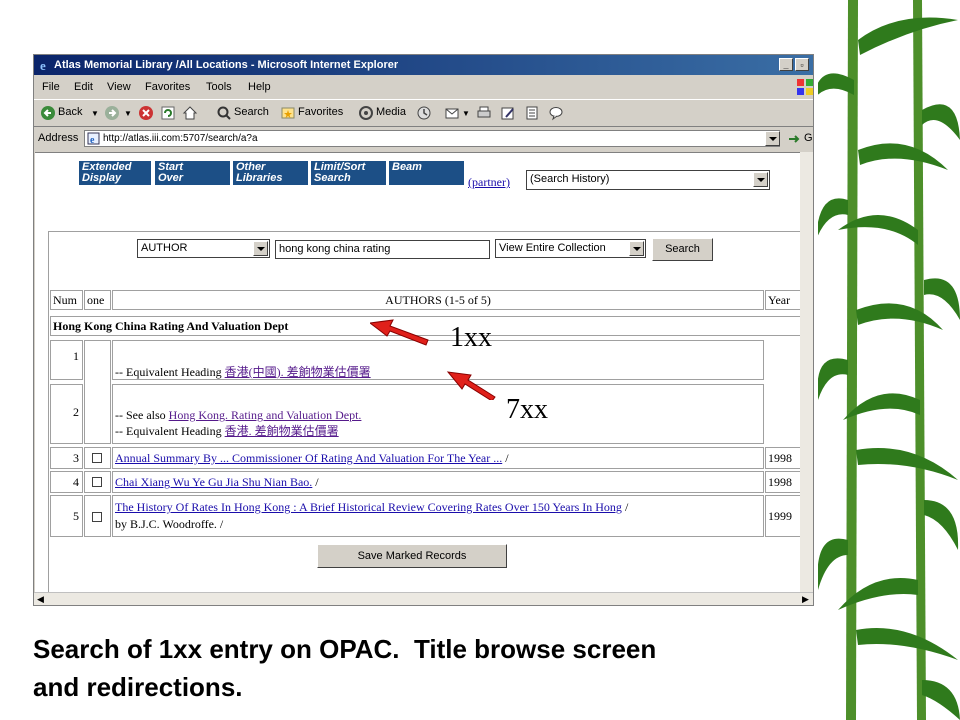 The height and width of the screenshot is (720, 960). I want to click on minimize-button: _, so click(786, 64).